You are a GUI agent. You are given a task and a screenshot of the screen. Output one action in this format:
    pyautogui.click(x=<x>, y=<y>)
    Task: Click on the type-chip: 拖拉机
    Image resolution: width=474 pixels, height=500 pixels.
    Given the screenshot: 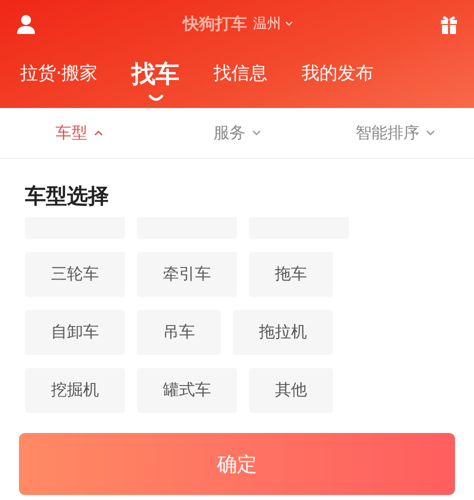 What is the action you would take?
    pyautogui.click(x=283, y=332)
    